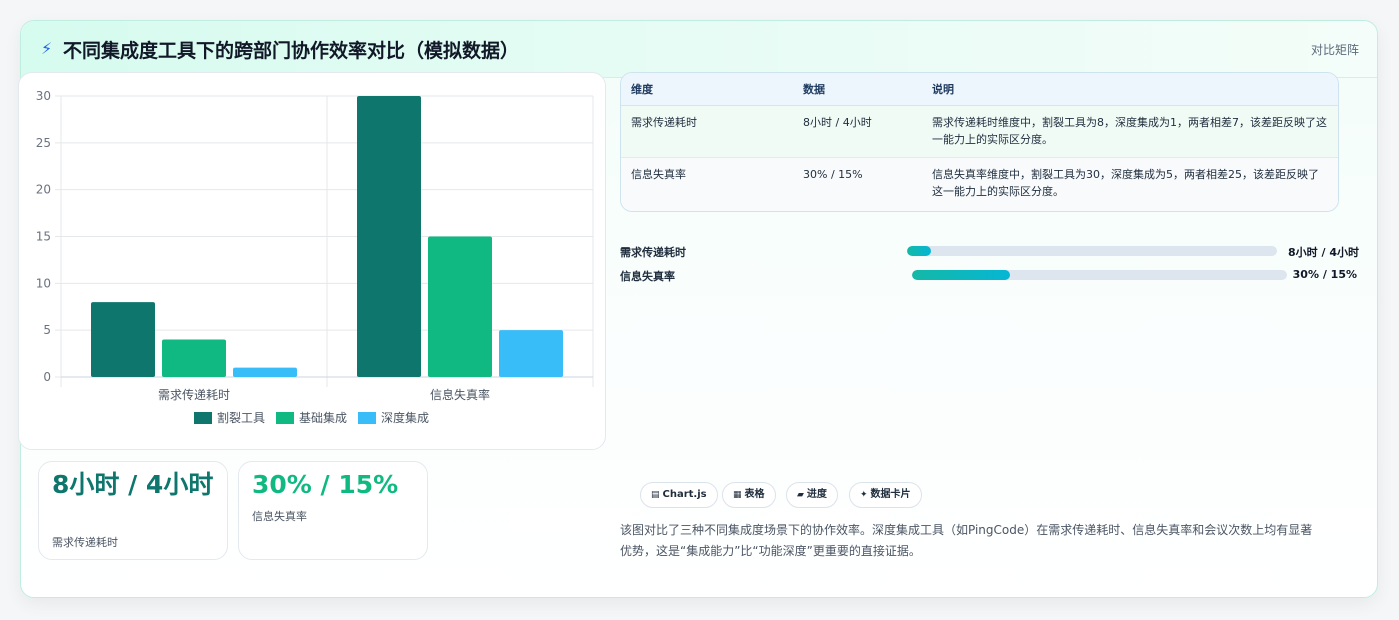  Describe the element at coordinates (405, 417) in the screenshot. I see `legend-label: 深度集成` at that location.